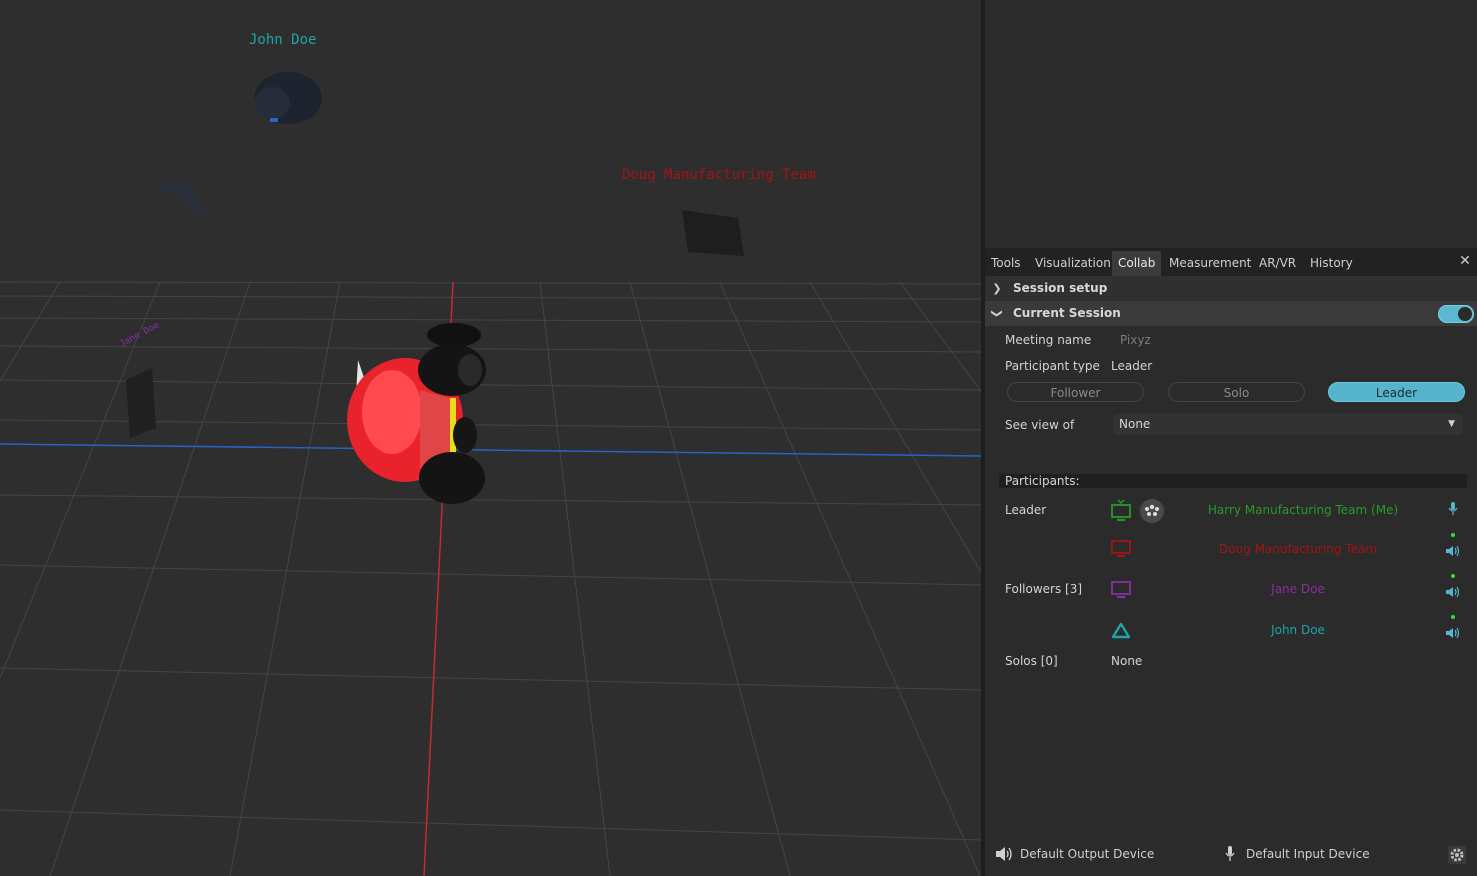 This screenshot has width=1477, height=876. Describe the element at coordinates (1331, 263) in the screenshot. I see `tab-history: History` at that location.